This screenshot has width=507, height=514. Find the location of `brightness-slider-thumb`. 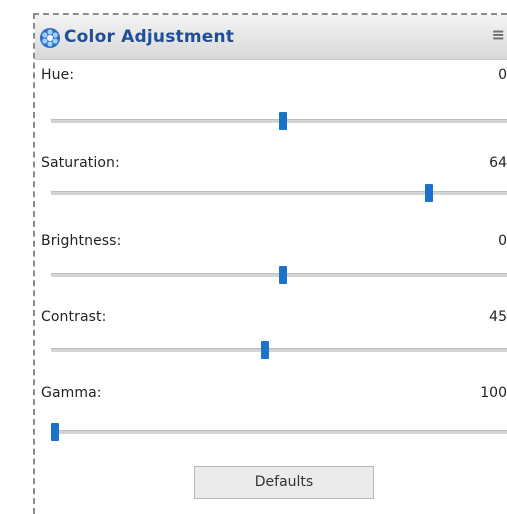

brightness-slider-thumb is located at coordinates (283, 275).